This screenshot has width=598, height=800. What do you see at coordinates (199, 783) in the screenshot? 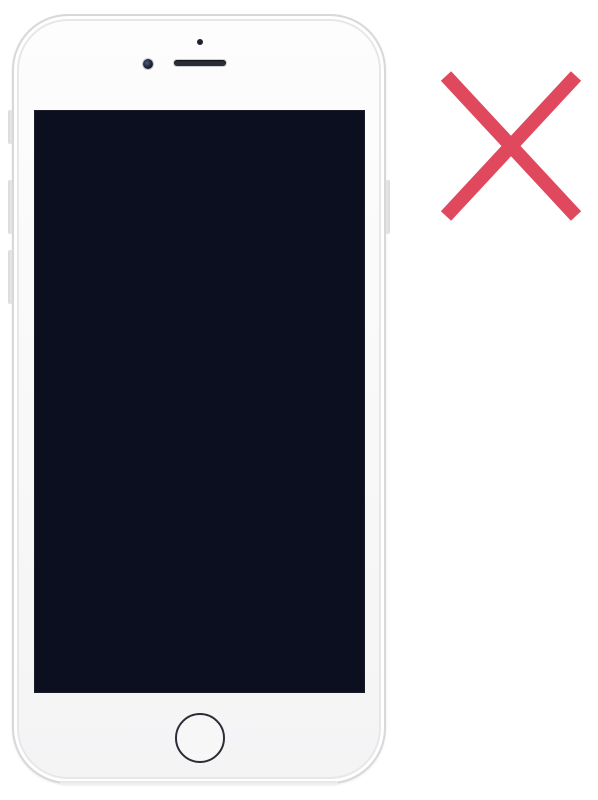
I see `phone-bottom-edge` at bounding box center [199, 783].